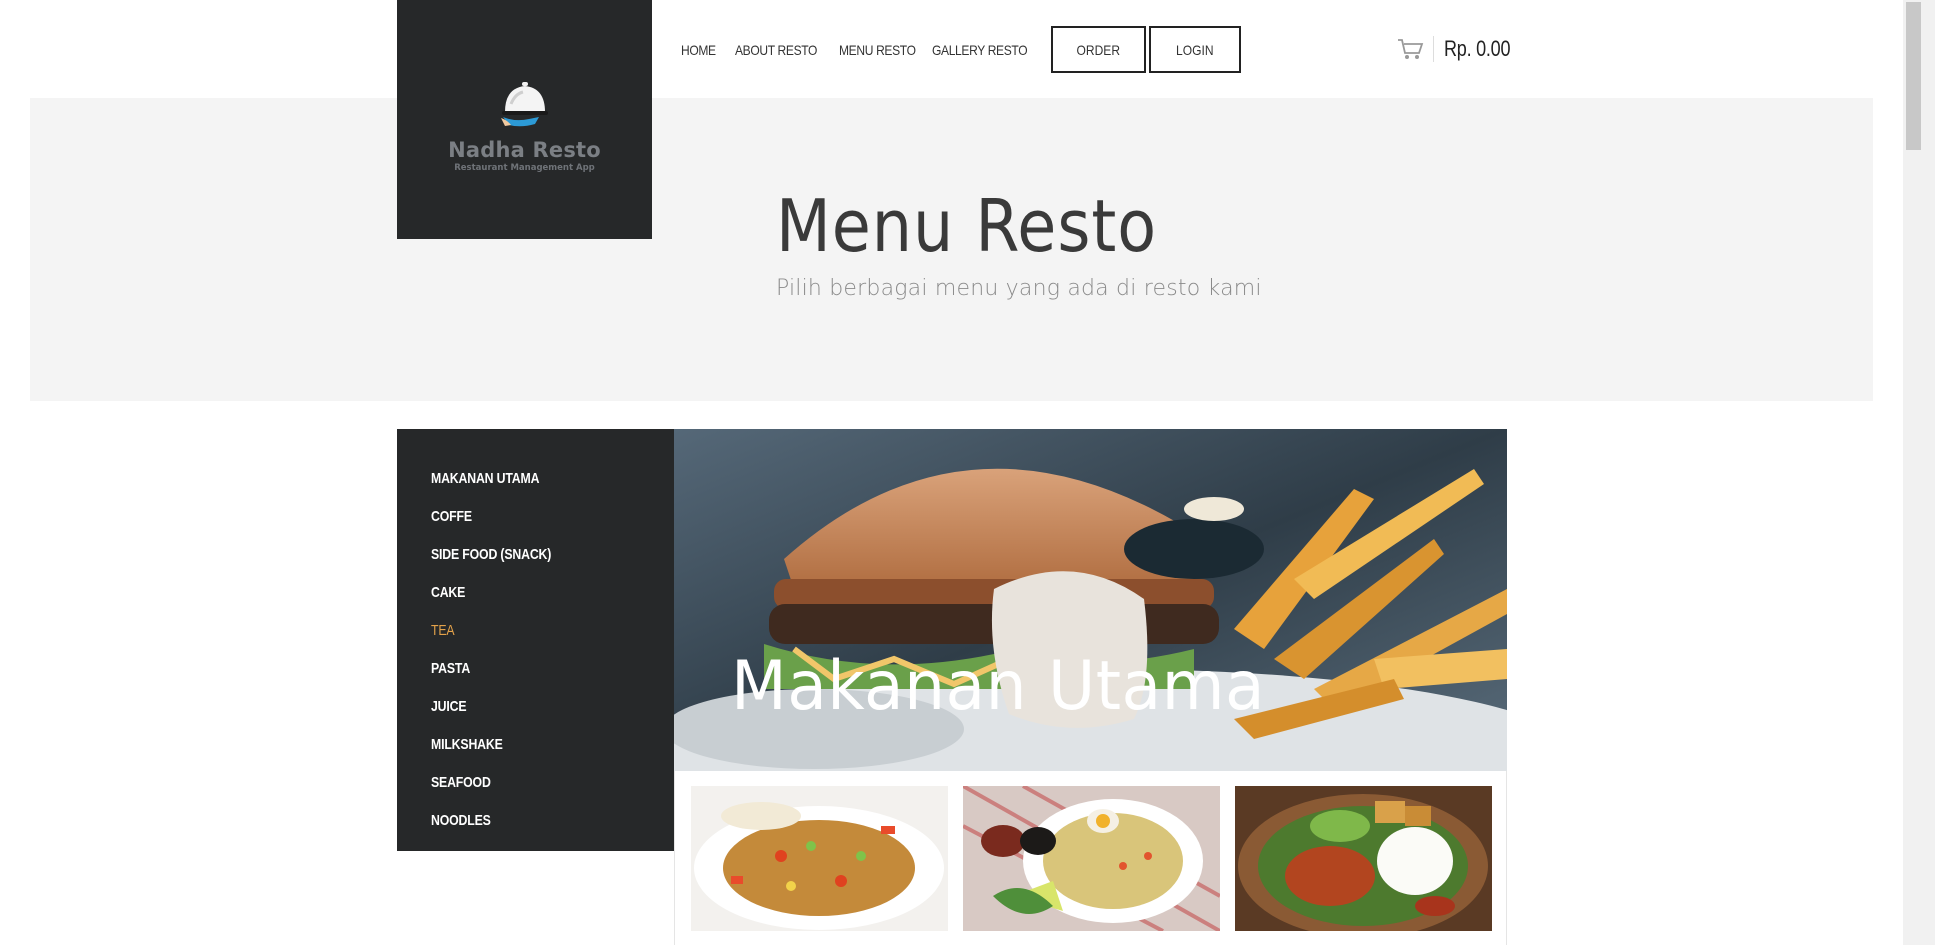  I want to click on order-button: ORDER, so click(1098, 49).